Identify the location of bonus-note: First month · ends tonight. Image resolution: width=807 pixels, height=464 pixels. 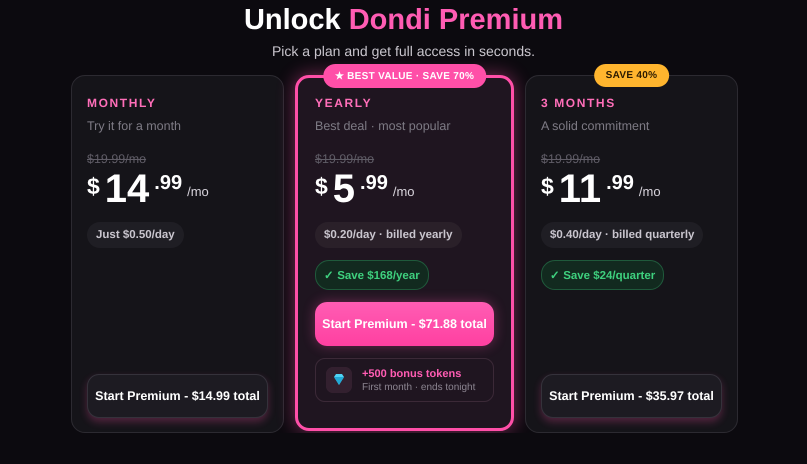
(419, 387).